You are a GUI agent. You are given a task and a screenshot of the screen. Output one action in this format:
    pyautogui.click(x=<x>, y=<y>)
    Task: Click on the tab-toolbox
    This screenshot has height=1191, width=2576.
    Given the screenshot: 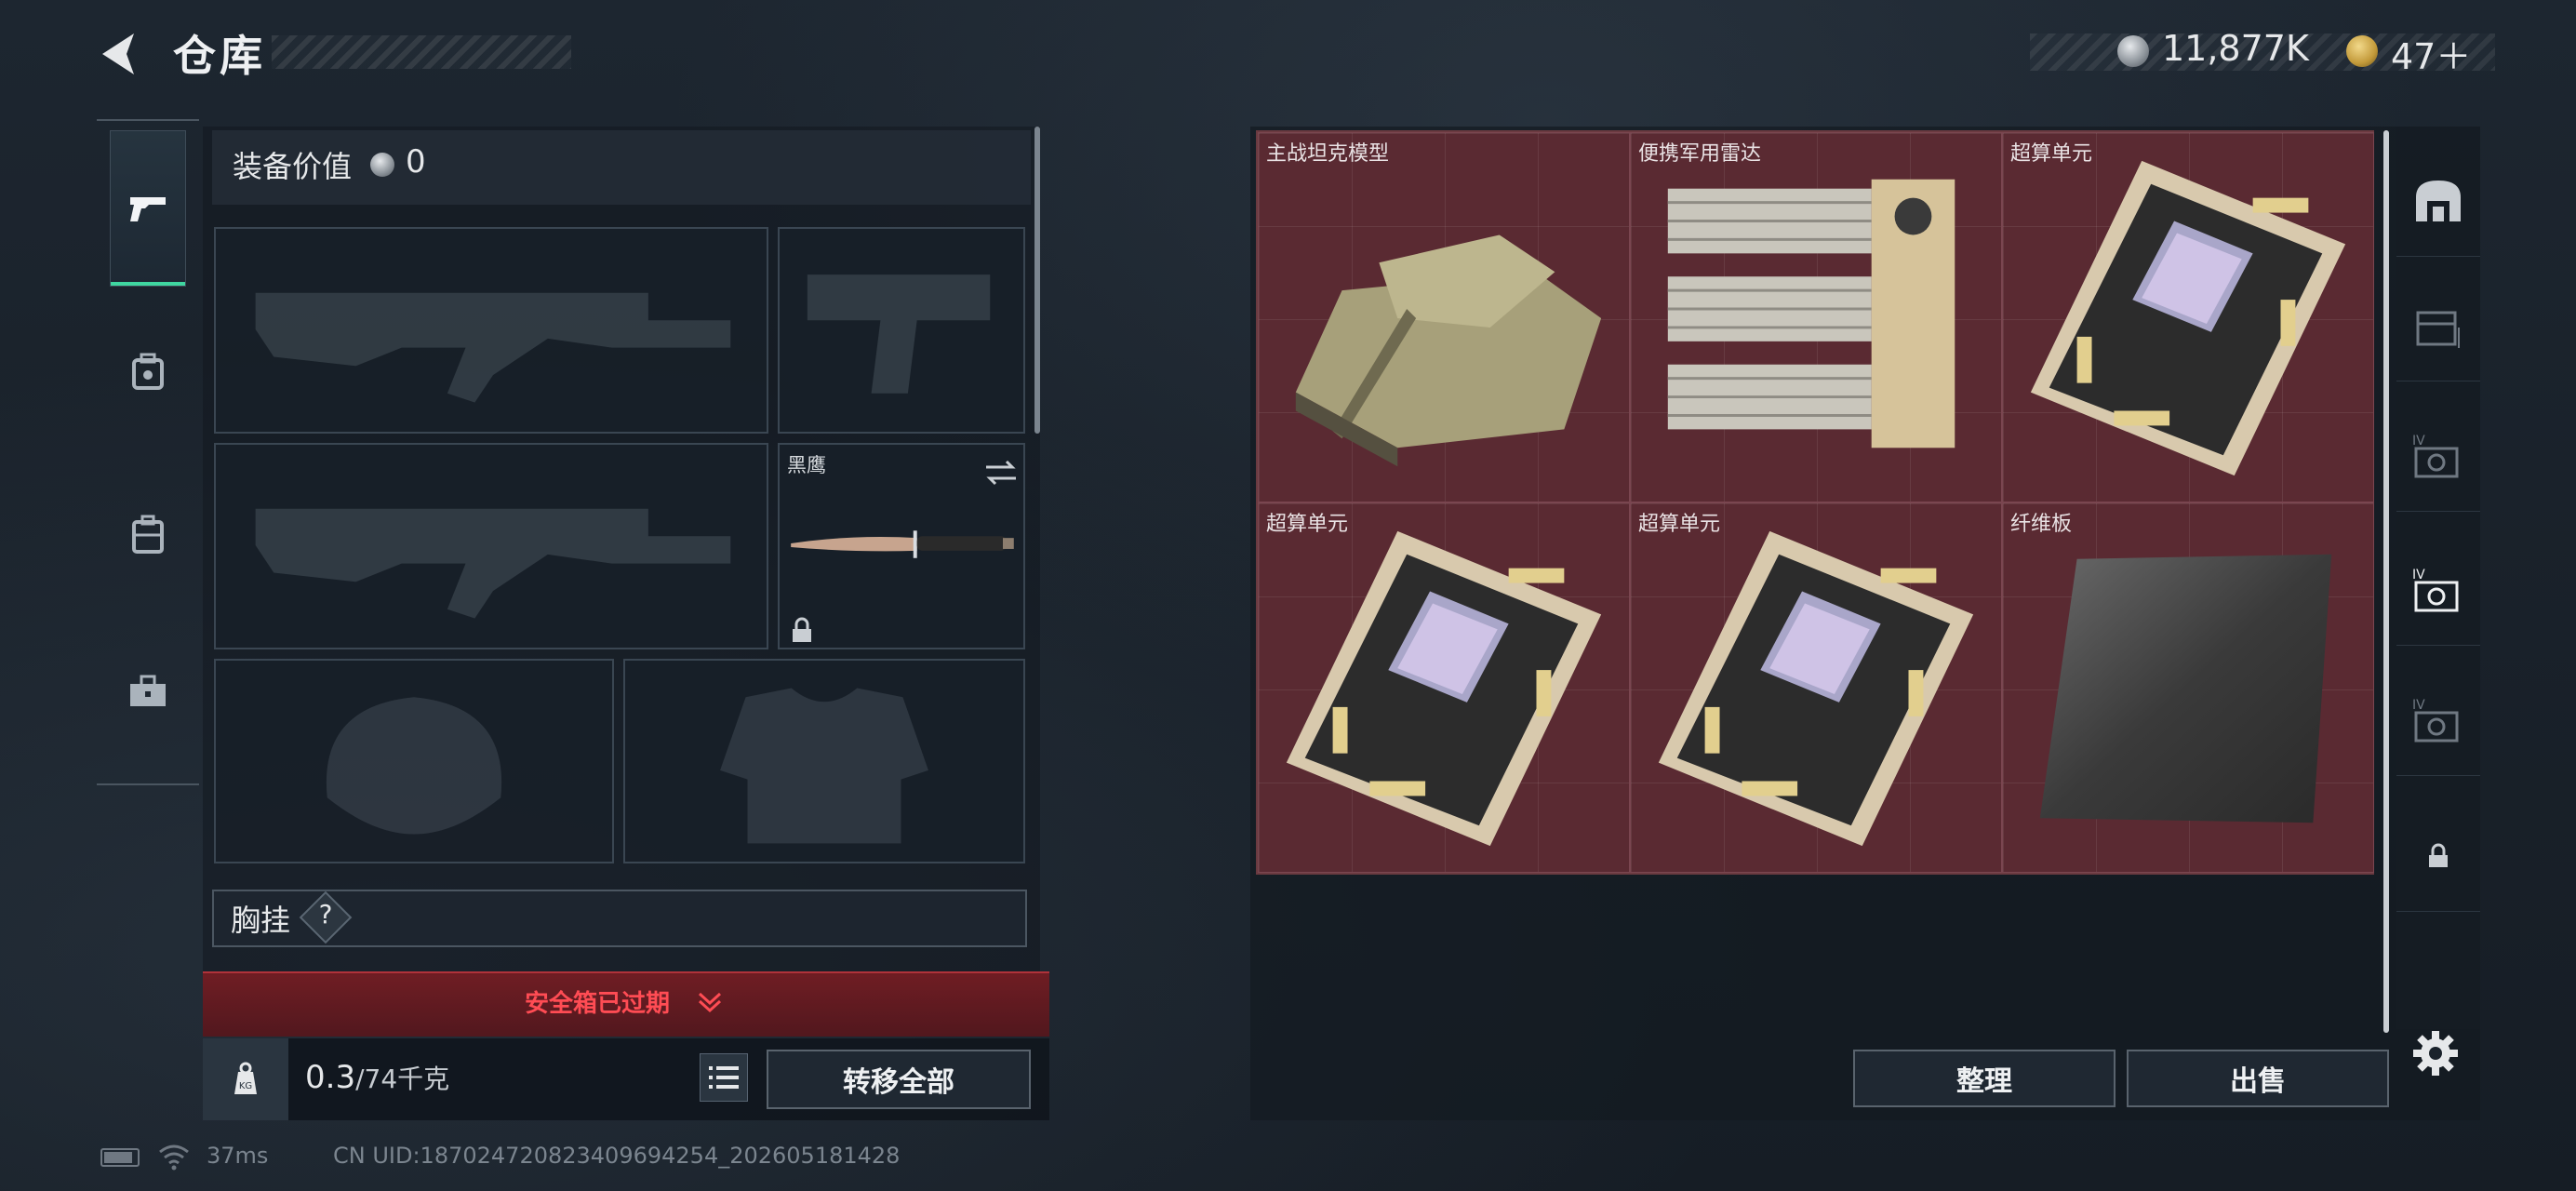 What is the action you would take?
    pyautogui.click(x=148, y=692)
    